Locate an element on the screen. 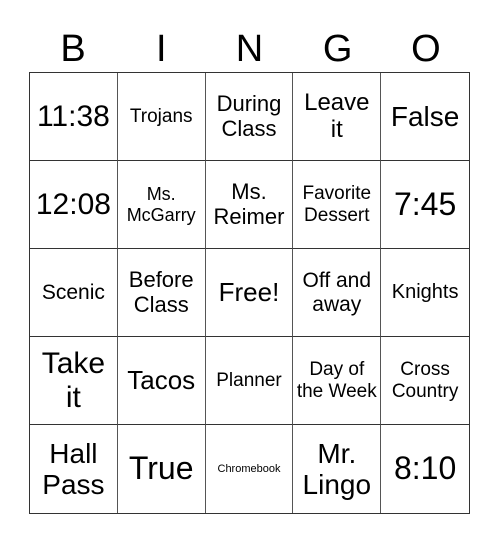  bingo-cell: Take it is located at coordinates (74, 381).